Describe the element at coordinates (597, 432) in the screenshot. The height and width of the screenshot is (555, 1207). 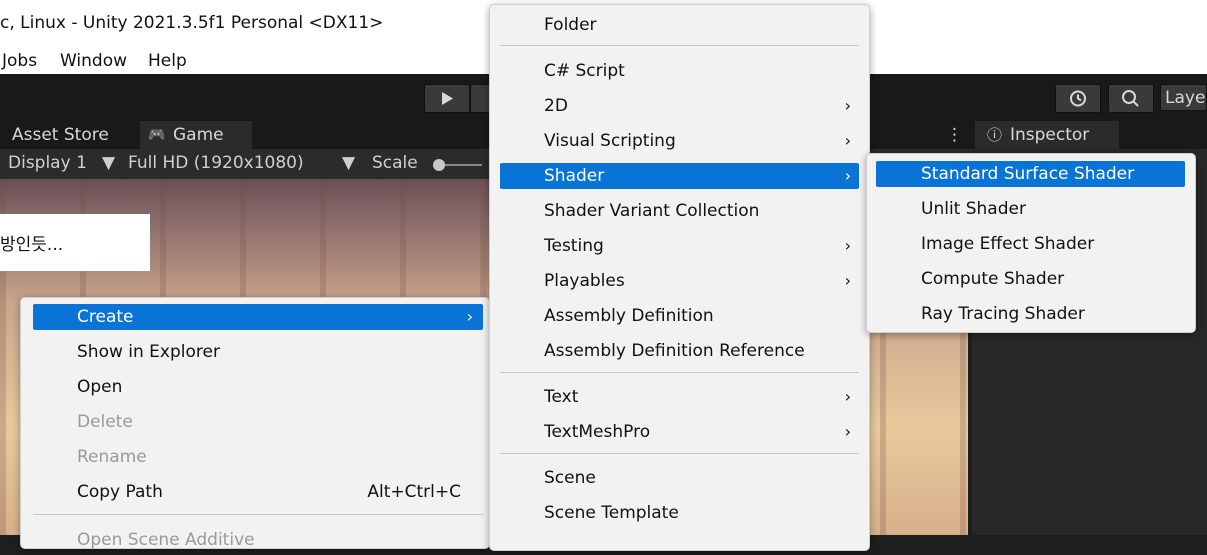
I see `menu-item-label: TextMeshPro` at that location.